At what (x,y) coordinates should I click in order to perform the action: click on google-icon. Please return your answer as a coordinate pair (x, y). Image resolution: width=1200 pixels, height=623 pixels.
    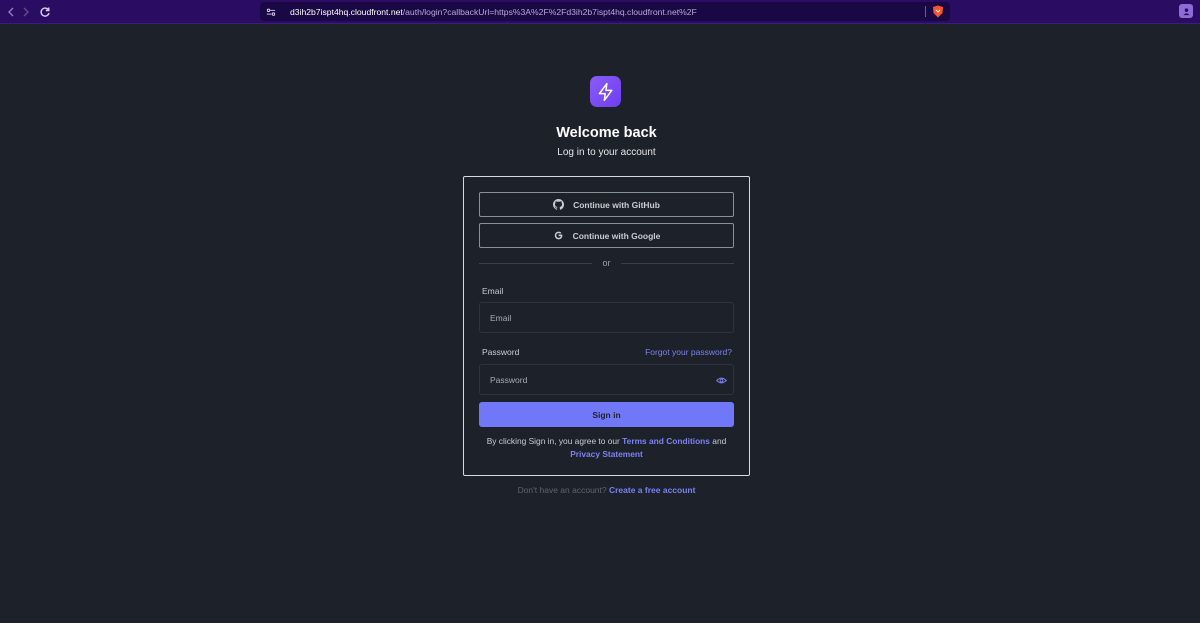
    Looking at the image, I should click on (558, 235).